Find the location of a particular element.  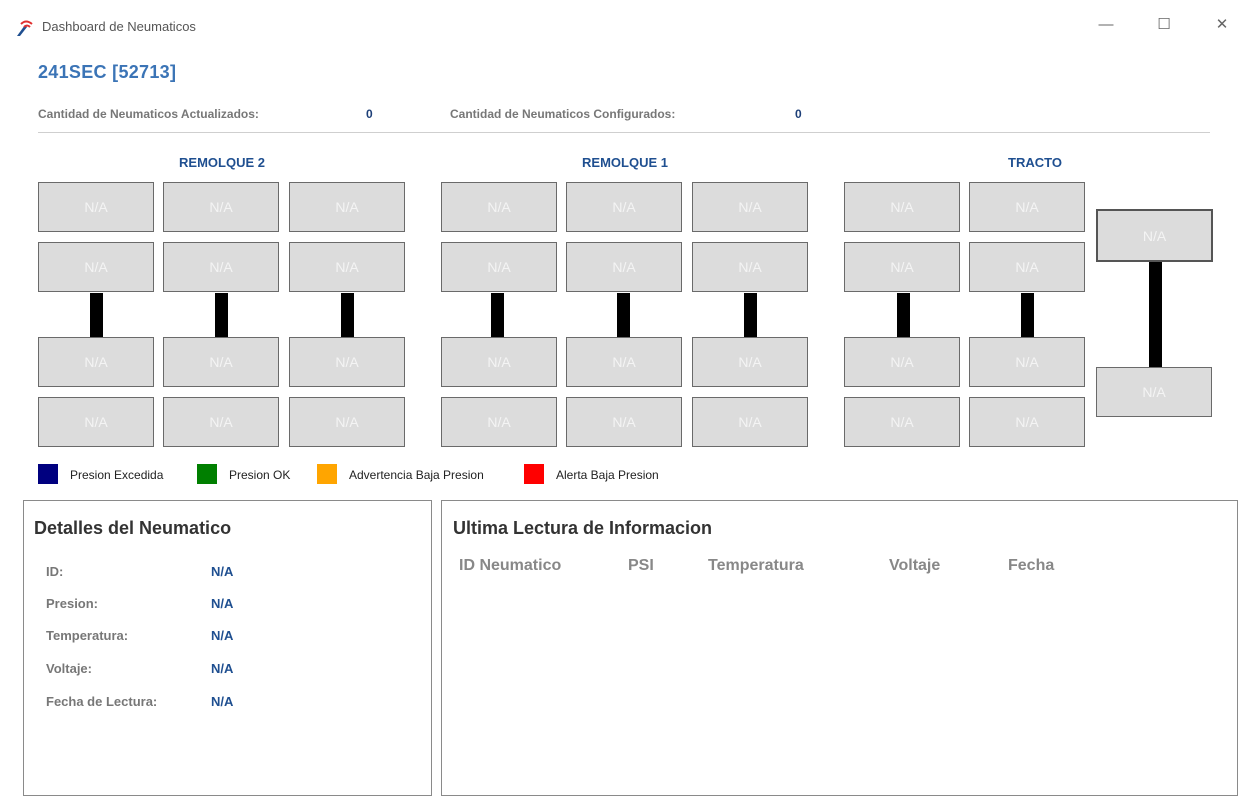

detail-id-label: ID: is located at coordinates (55, 571).